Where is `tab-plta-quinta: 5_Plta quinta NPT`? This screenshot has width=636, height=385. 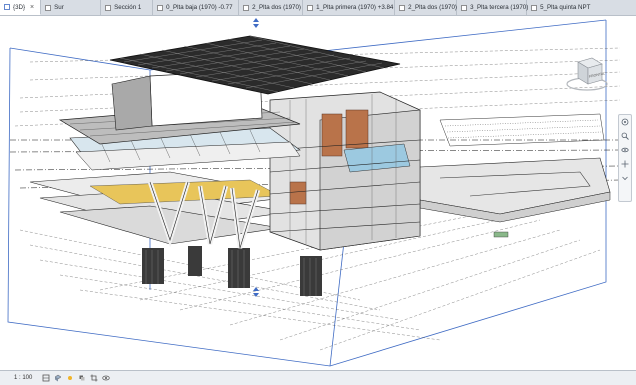
tab-plta-quinta: 5_Plta quinta NPT is located at coordinates (581, 7).